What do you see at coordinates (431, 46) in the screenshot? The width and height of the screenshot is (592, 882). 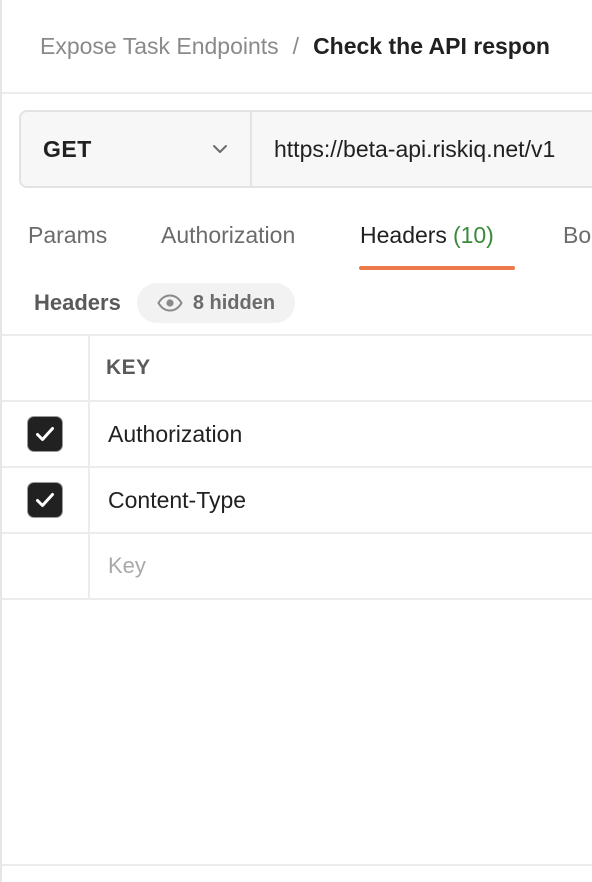 I see `request-title: Check the API respon` at bounding box center [431, 46].